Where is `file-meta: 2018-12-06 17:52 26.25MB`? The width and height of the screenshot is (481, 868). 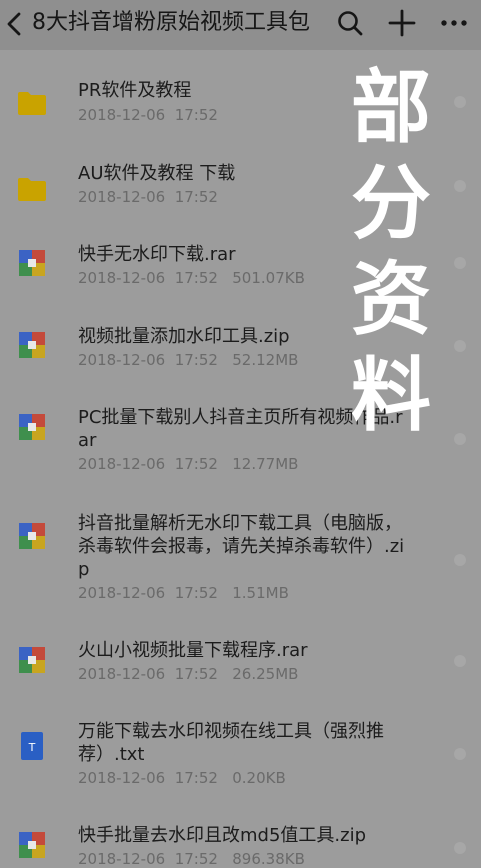
file-meta: 2018-12-06 17:52 26.25MB is located at coordinates (188, 674).